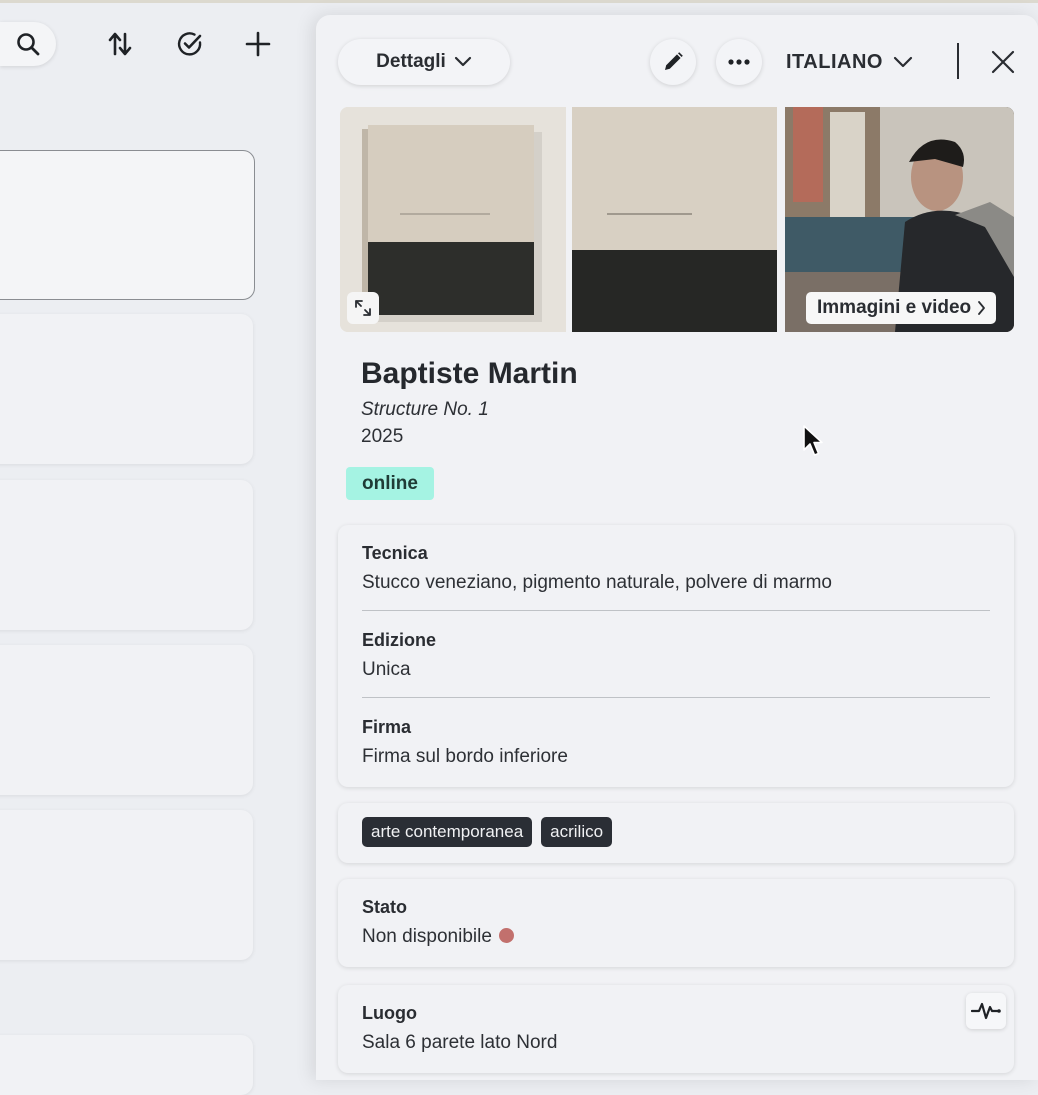 Image resolution: width=1038 pixels, height=1095 pixels. I want to click on language-select: ITALIANO, so click(849, 62).